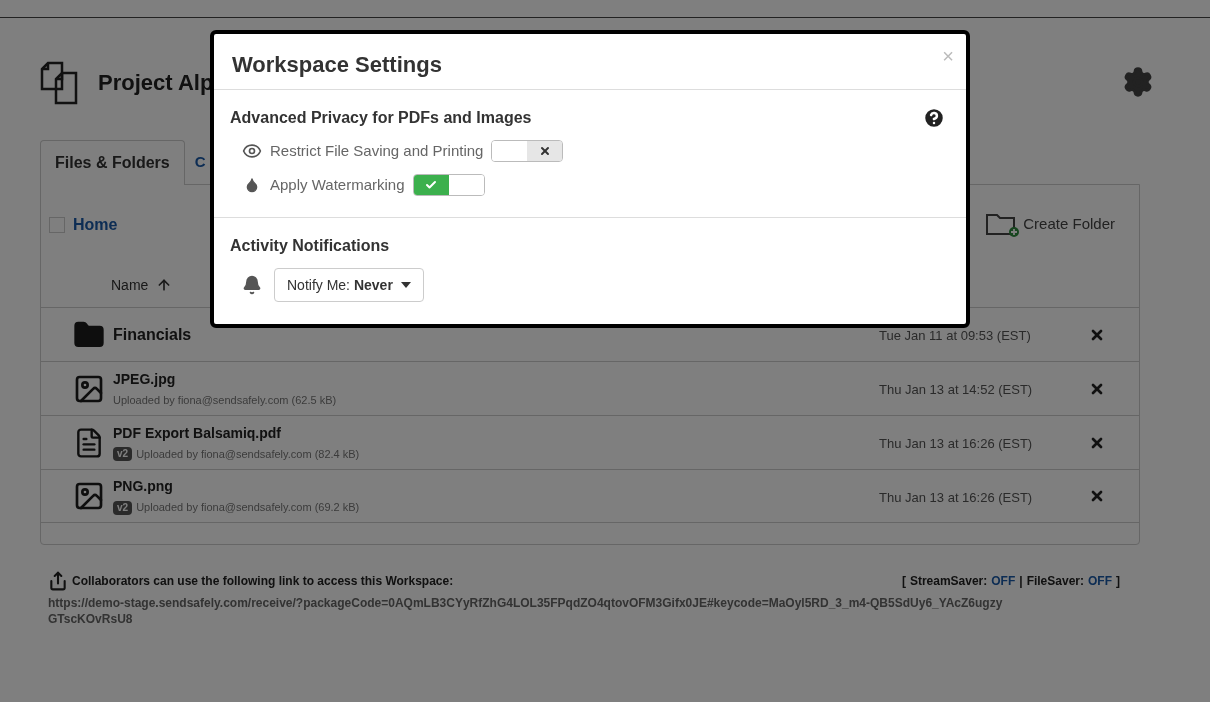 The width and height of the screenshot is (1210, 702). Describe the element at coordinates (57, 225) in the screenshot. I see `checkbox` at that location.